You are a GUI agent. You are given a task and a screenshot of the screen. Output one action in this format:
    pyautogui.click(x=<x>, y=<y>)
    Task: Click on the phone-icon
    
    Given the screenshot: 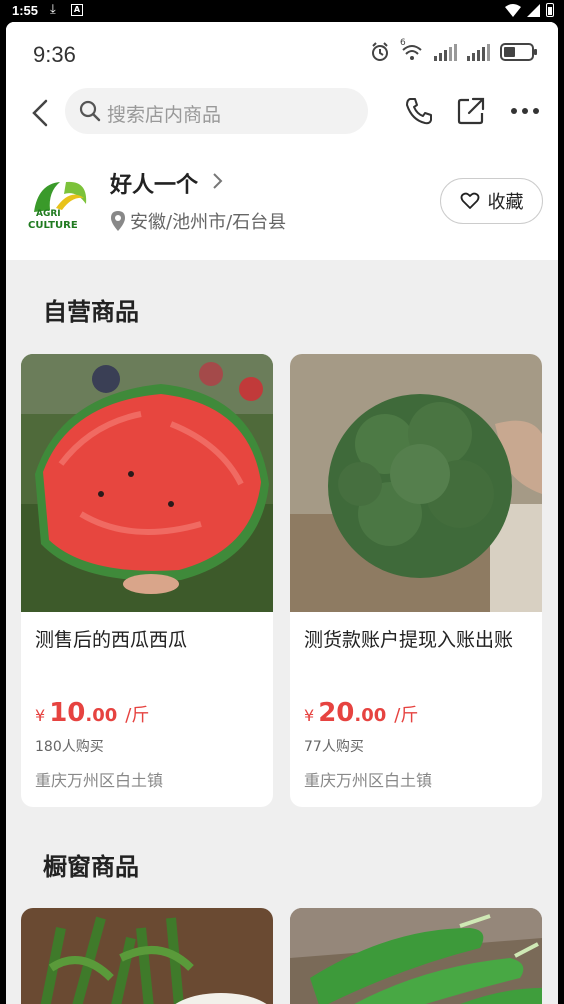 What is the action you would take?
    pyautogui.click(x=419, y=111)
    